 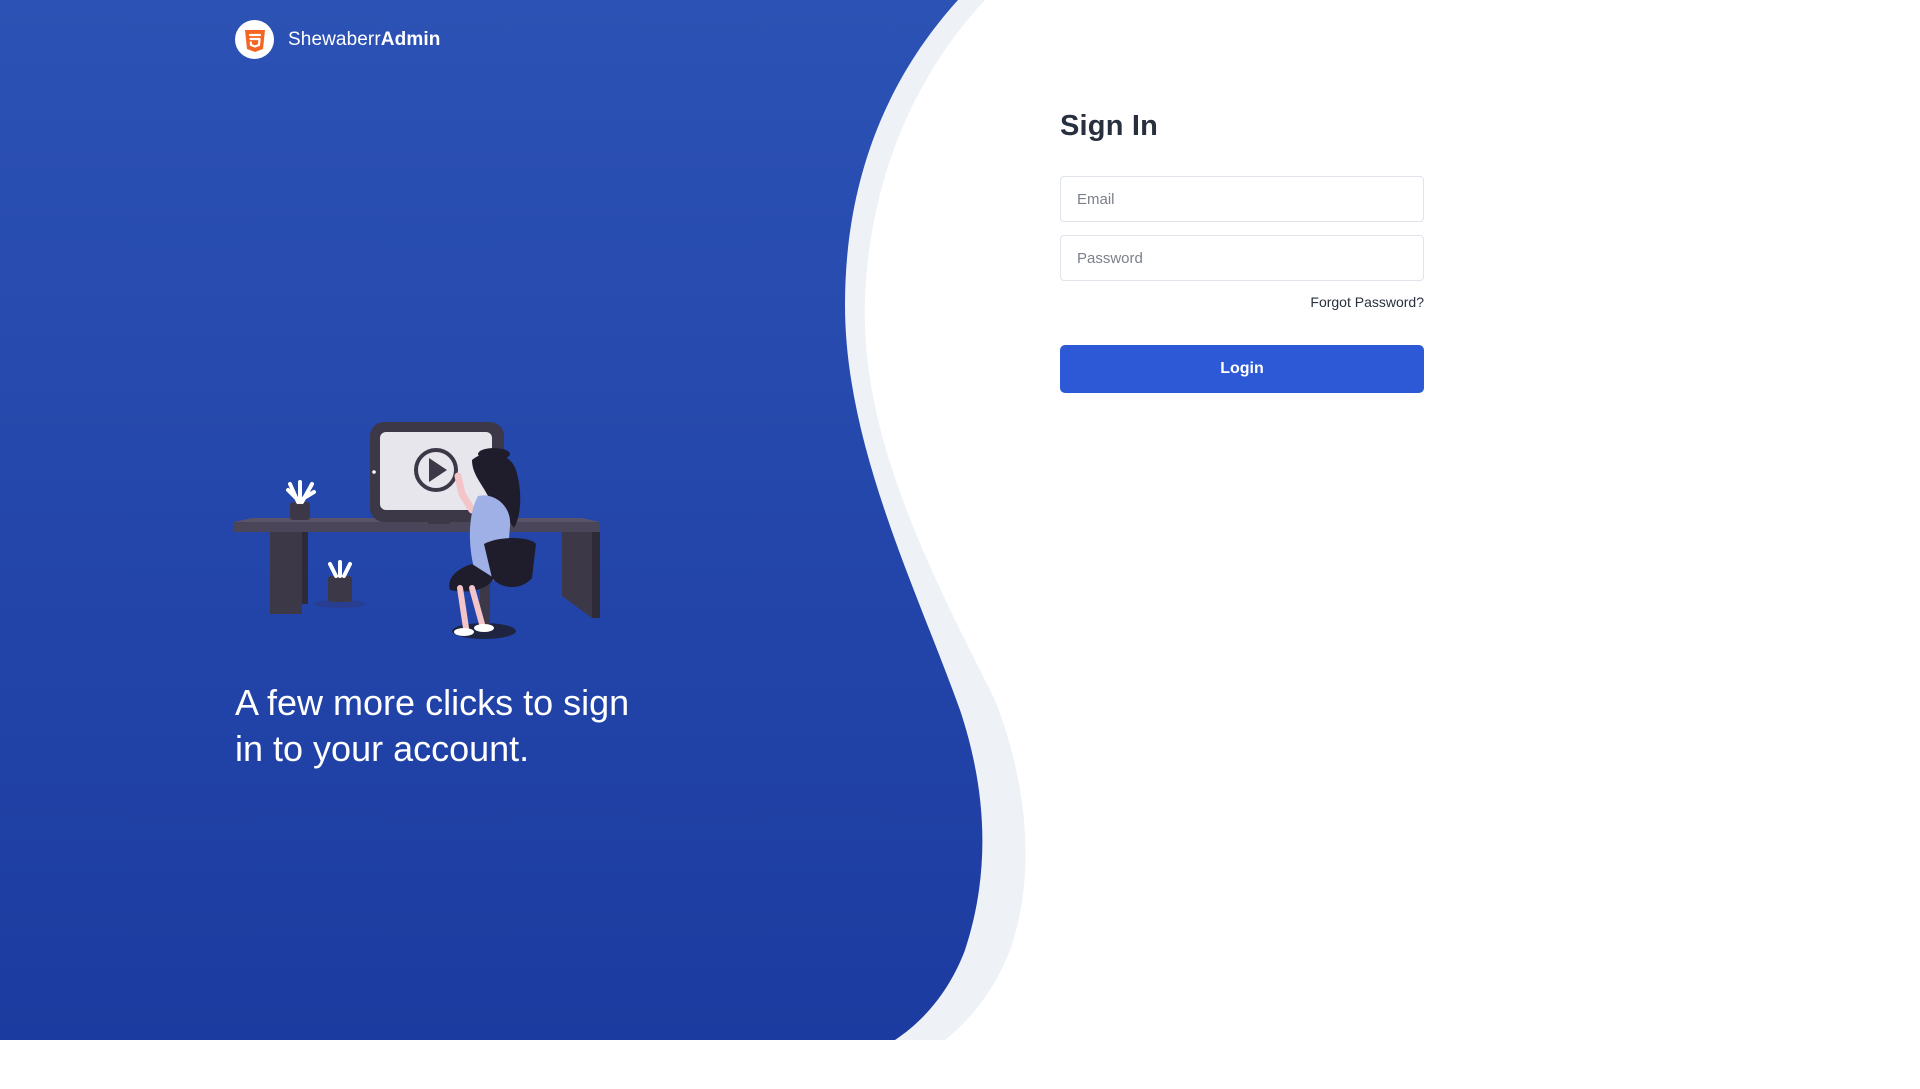 I want to click on sign-in-form: Sign In Forgot Password? Login, so click(x=1242, y=251).